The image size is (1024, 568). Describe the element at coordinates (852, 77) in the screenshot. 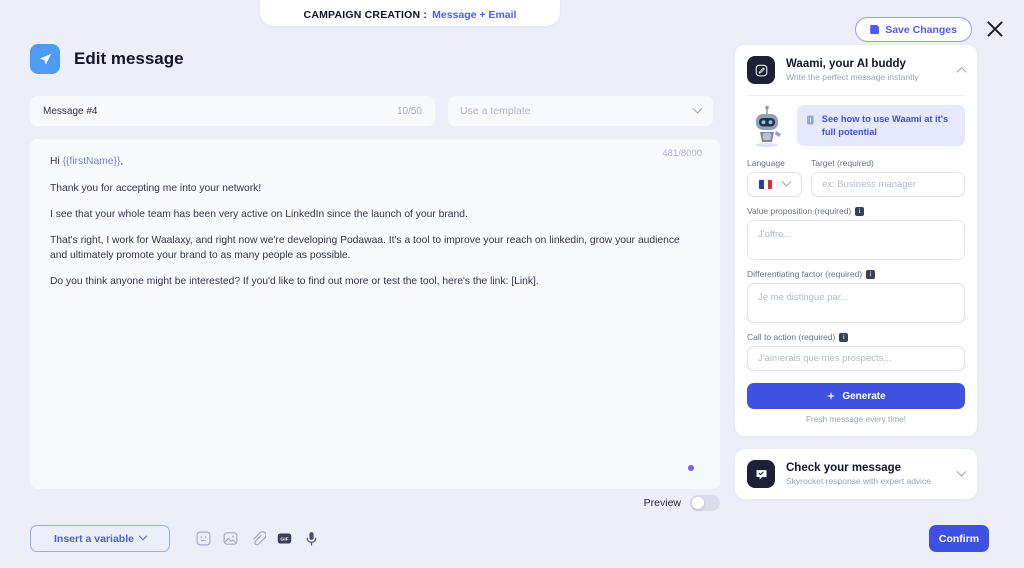

I see `waami-subtitle: Write the perfect message instantly` at that location.